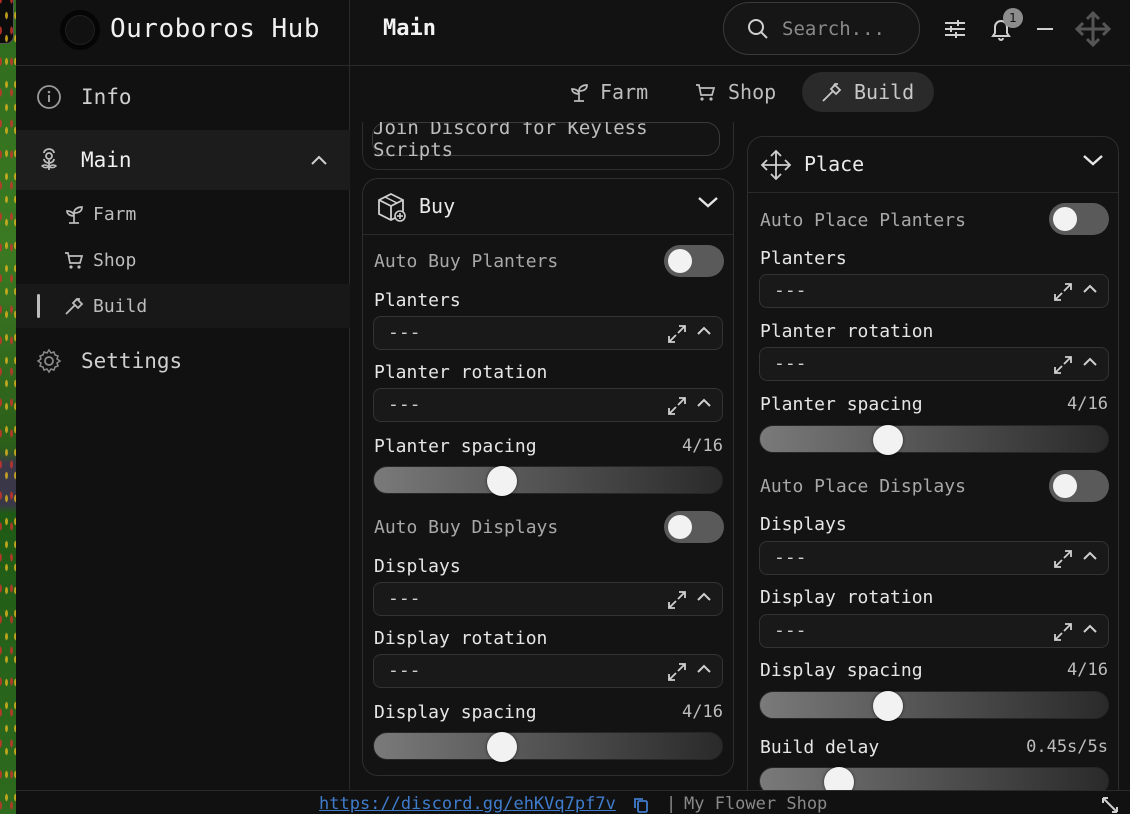 This screenshot has height=814, width=1130. I want to click on sidebar-subitem-build: Build, so click(183, 306).